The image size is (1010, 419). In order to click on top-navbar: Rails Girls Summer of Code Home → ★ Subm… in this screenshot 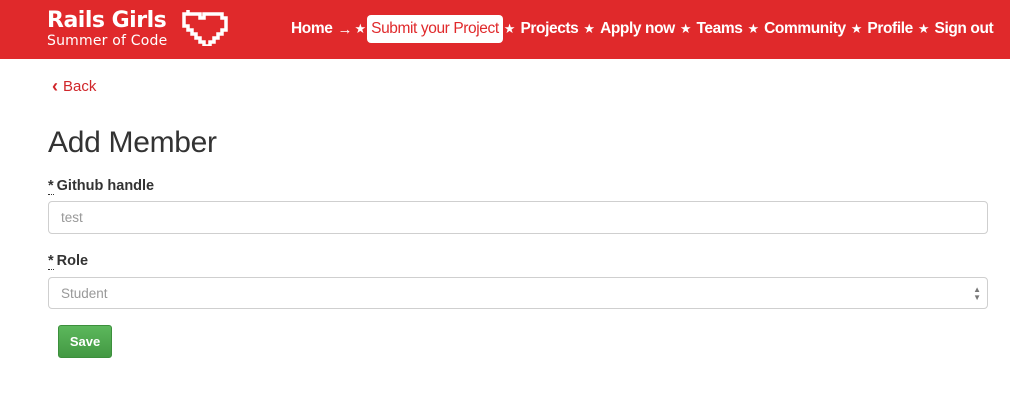, I will do `click(505, 29)`.